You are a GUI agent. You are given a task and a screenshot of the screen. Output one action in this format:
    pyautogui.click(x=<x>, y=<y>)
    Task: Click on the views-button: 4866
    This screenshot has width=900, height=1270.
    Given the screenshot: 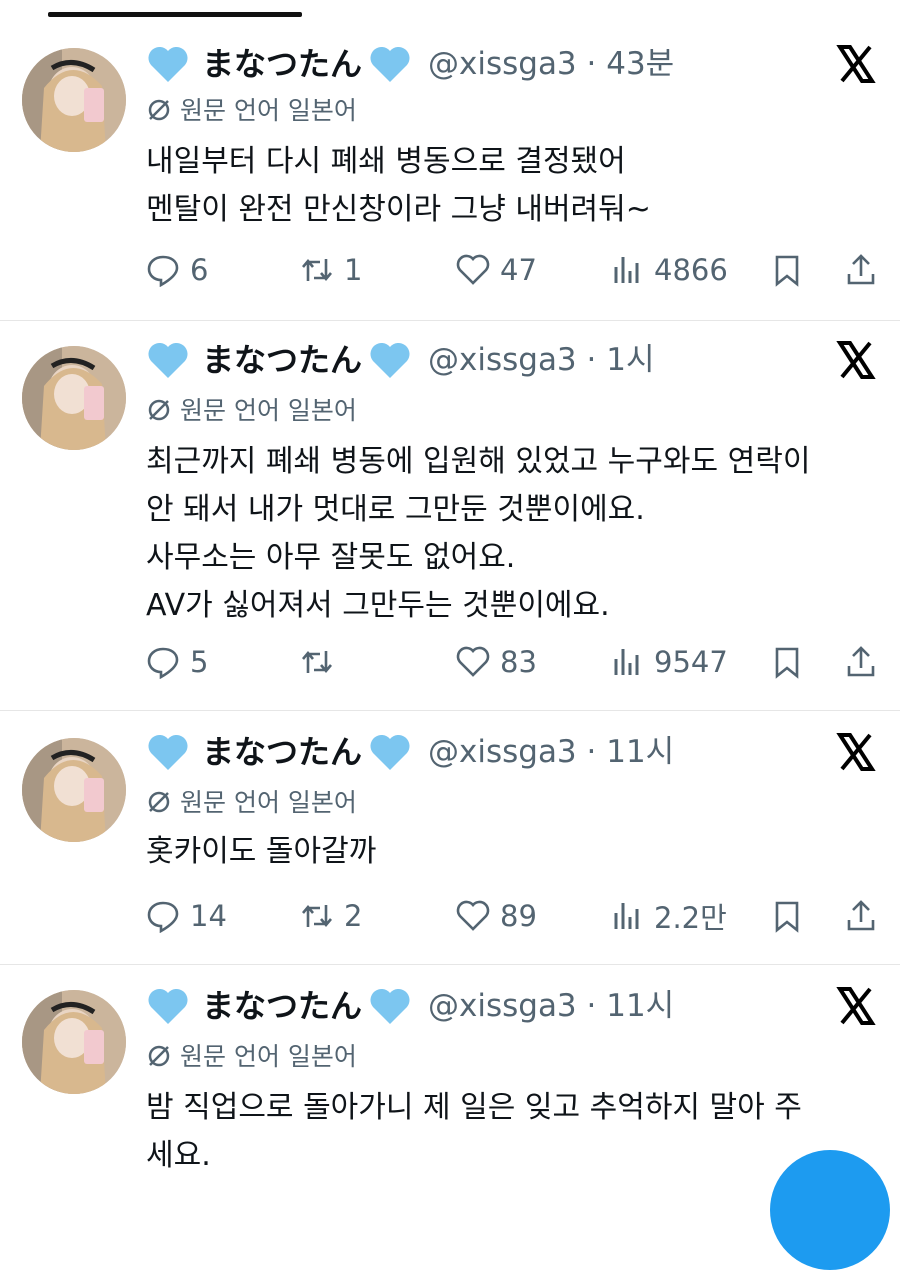 What is the action you would take?
    pyautogui.click(x=669, y=270)
    